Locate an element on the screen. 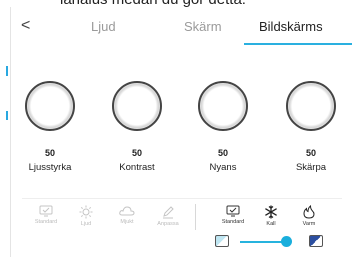 This screenshot has height=257, width=356. sharpness-knob is located at coordinates (311, 106).